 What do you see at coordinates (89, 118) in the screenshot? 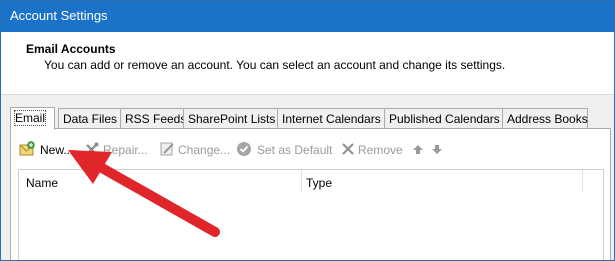
I see `tab-data-files: Data Files` at bounding box center [89, 118].